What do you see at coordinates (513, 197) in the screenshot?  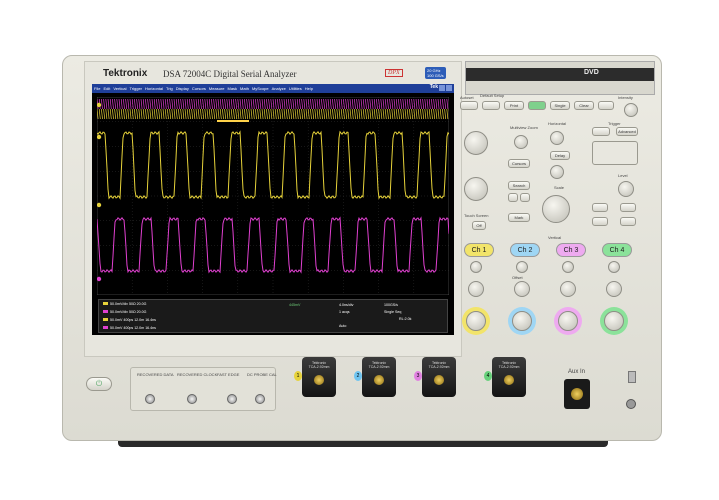 I see `mark-prev-button` at bounding box center [513, 197].